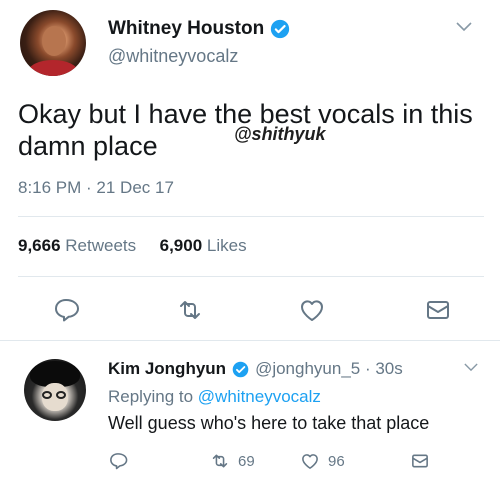 The width and height of the screenshot is (500, 491). I want to click on reply-actions: 69 96, so click(250, 463).